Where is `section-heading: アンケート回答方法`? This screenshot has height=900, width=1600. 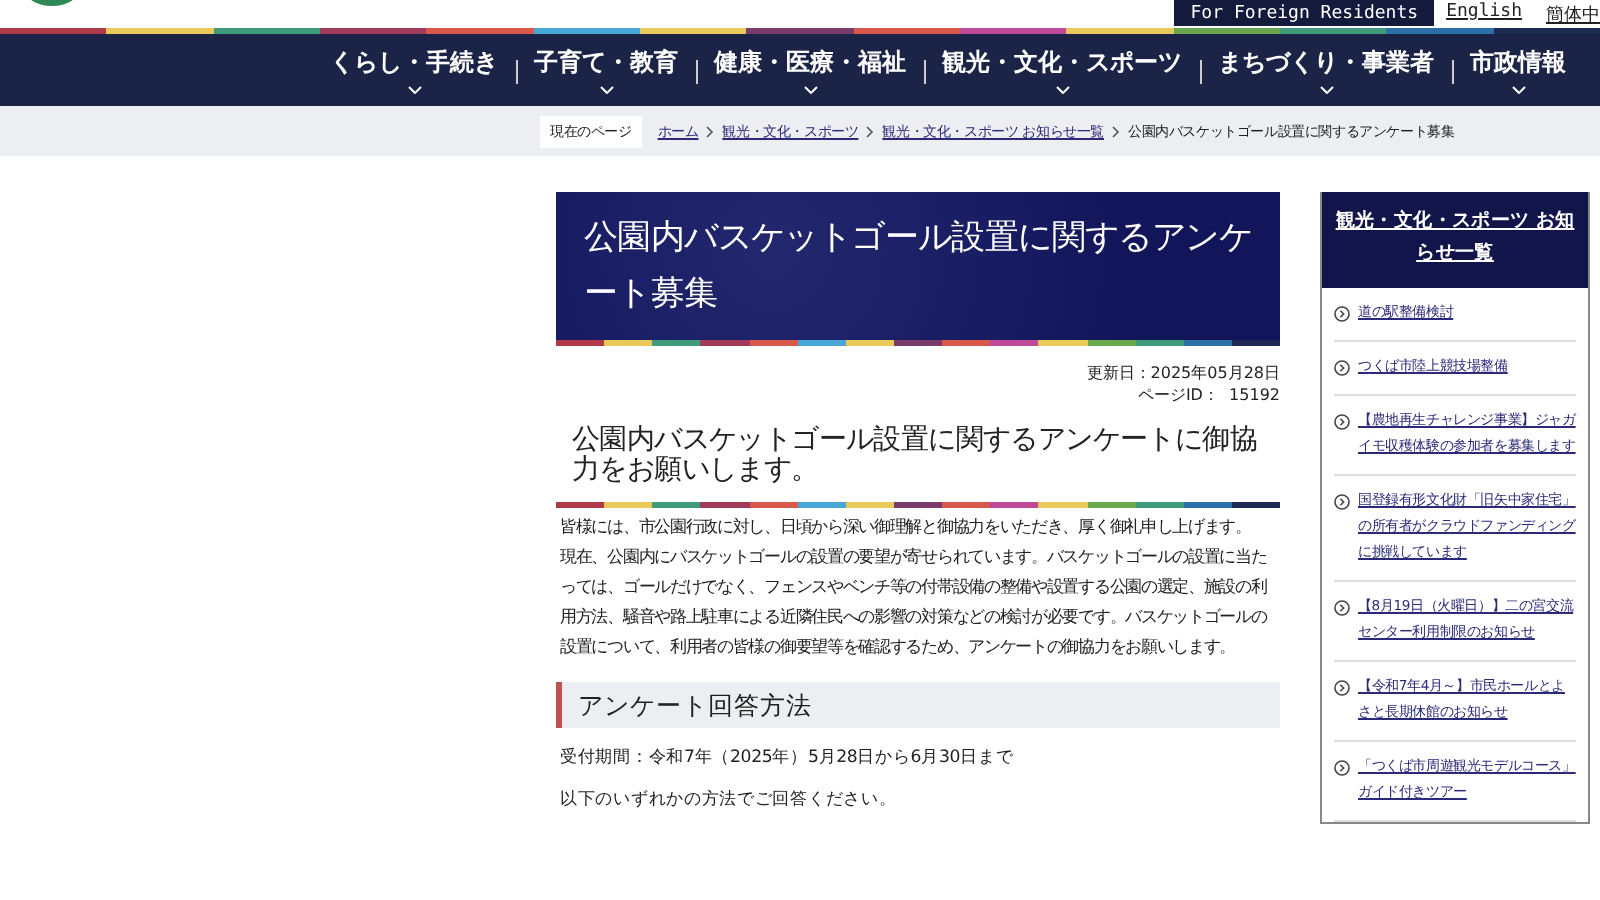 section-heading: アンケート回答方法 is located at coordinates (918, 705).